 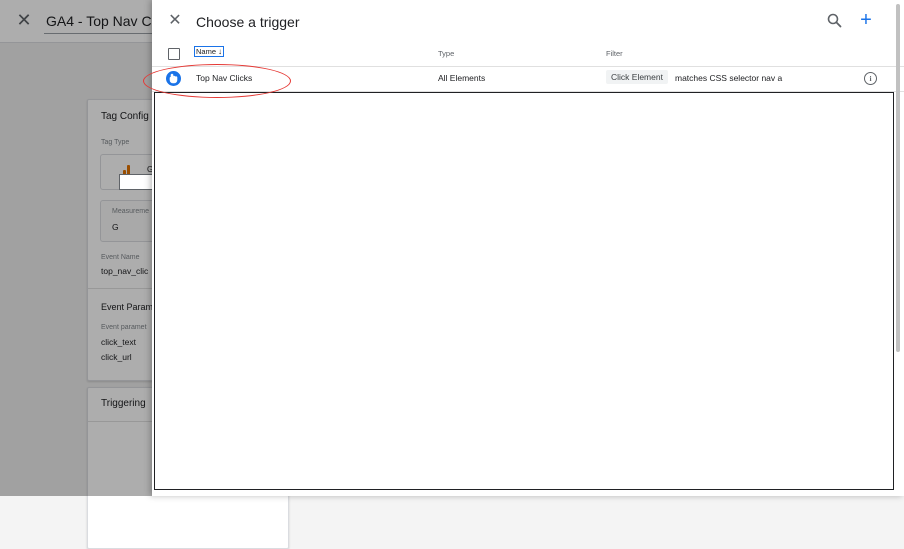 What do you see at coordinates (866, 20) in the screenshot?
I see `plus-icon: +` at bounding box center [866, 20].